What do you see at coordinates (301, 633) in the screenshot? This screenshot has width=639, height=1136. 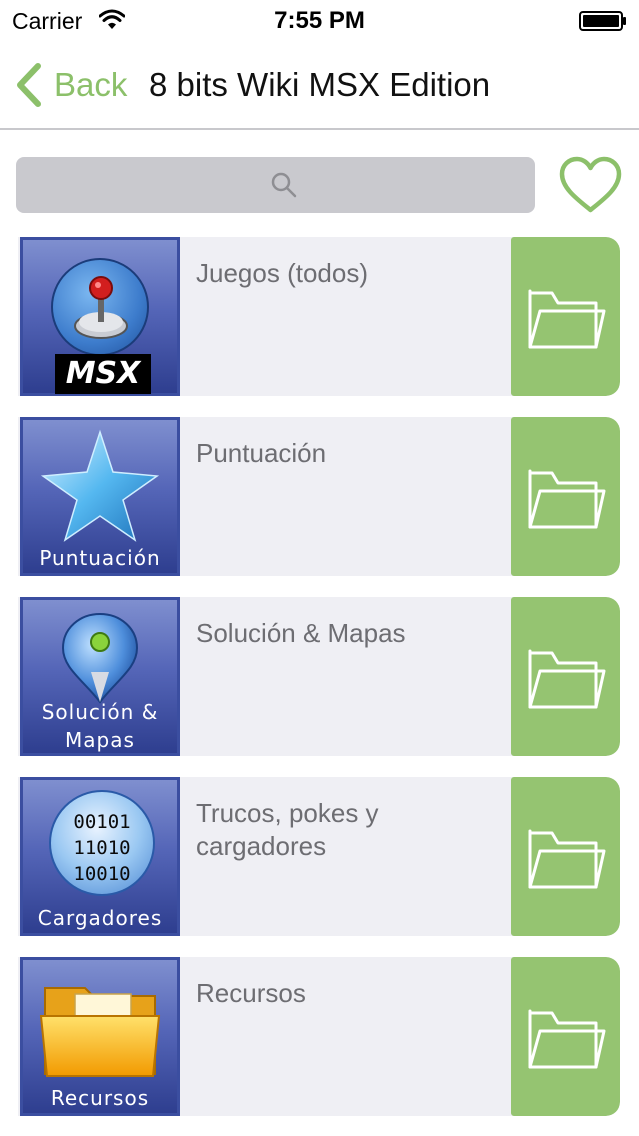 I see `list-item-label: Solución & Mapas` at bounding box center [301, 633].